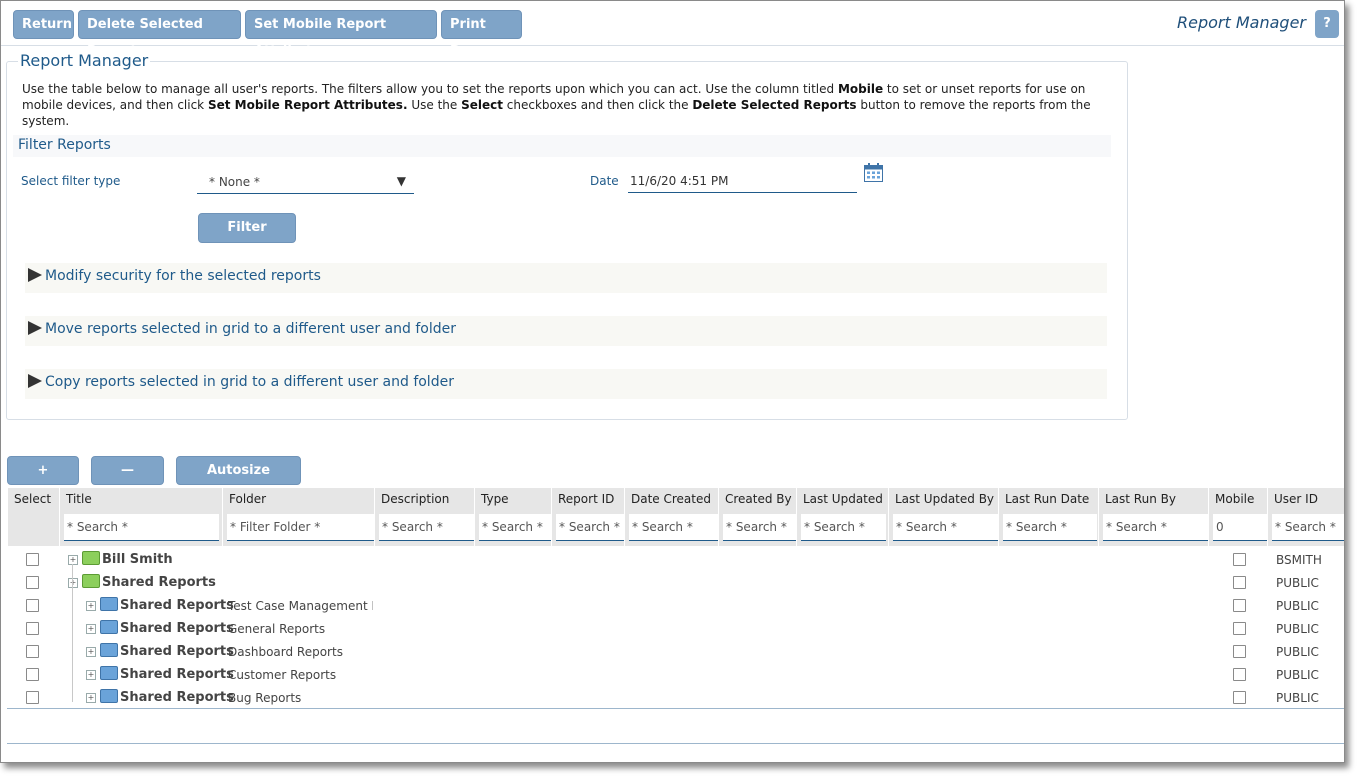  Describe the element at coordinates (742, 182) in the screenshot. I see `date-input: 11/6/20 4:51 PM` at that location.